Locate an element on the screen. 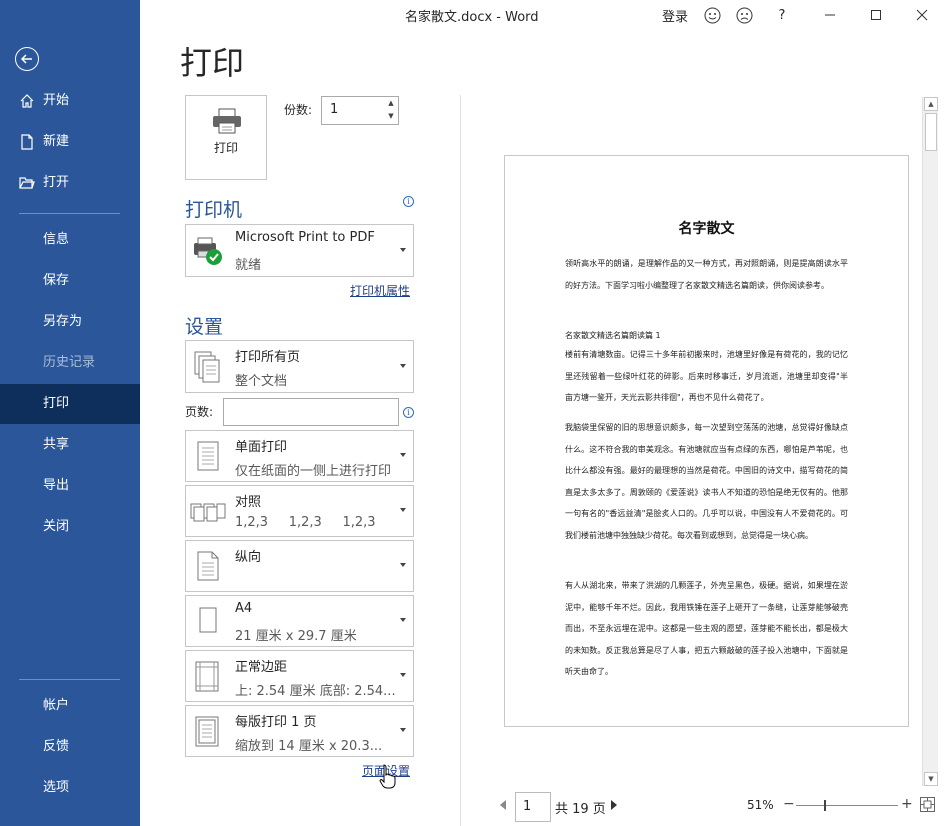 This screenshot has width=944, height=826. next-page-icon is located at coordinates (614, 805).